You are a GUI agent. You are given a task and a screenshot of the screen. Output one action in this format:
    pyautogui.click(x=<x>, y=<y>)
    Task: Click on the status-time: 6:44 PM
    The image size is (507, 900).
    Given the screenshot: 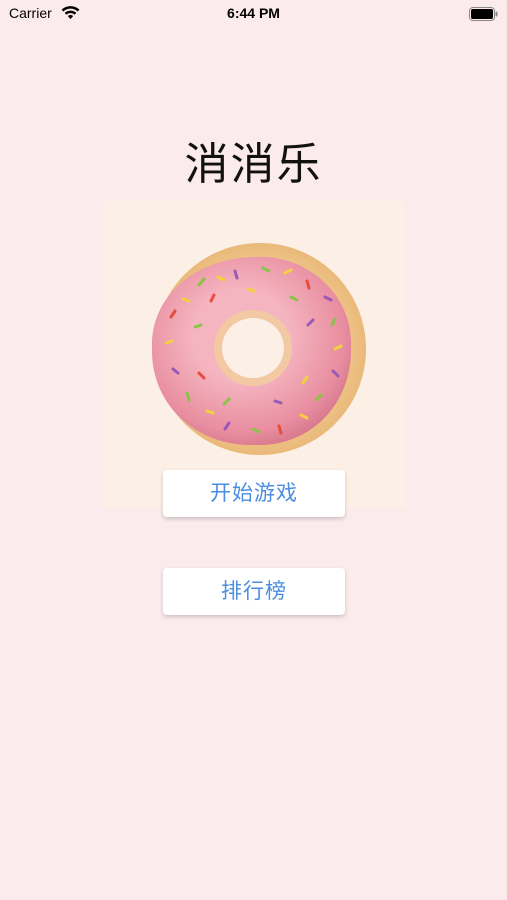 What is the action you would take?
    pyautogui.click(x=253, y=13)
    